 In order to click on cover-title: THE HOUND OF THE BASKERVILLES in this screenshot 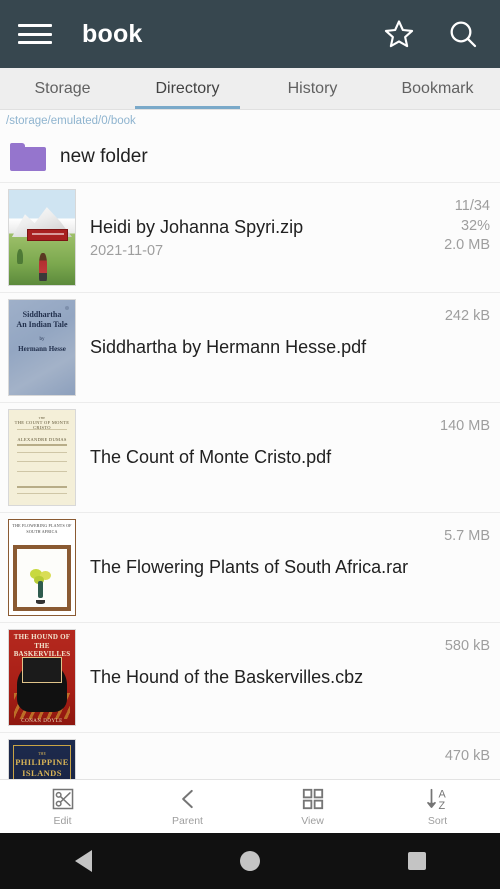, I will do `click(42, 645)`.